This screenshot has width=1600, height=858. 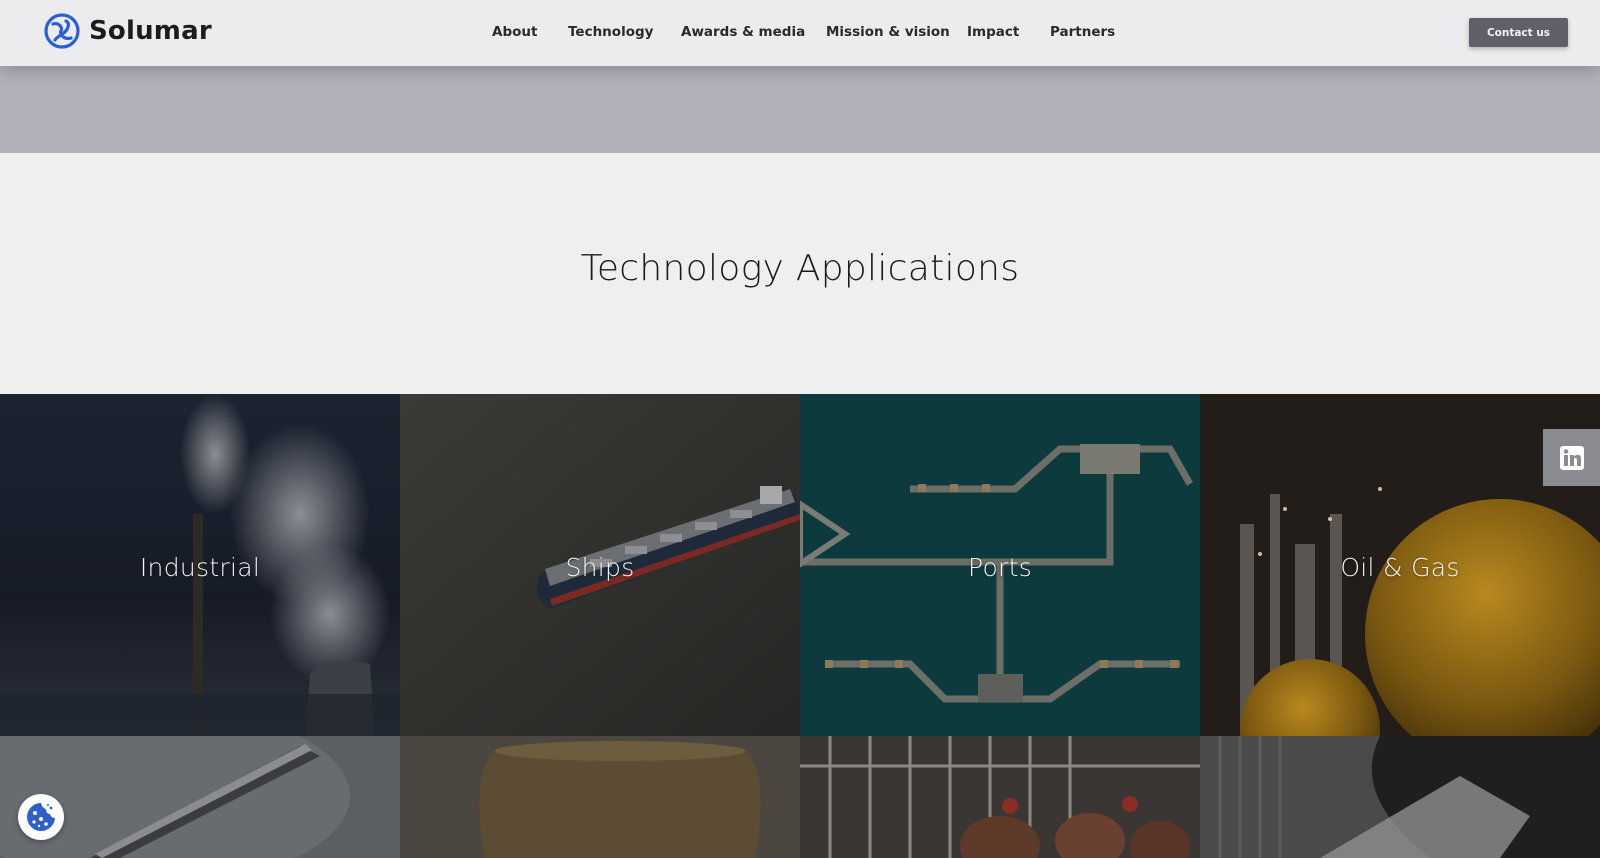 What do you see at coordinates (1000, 567) in the screenshot?
I see `tile-label-ports: Ports` at bounding box center [1000, 567].